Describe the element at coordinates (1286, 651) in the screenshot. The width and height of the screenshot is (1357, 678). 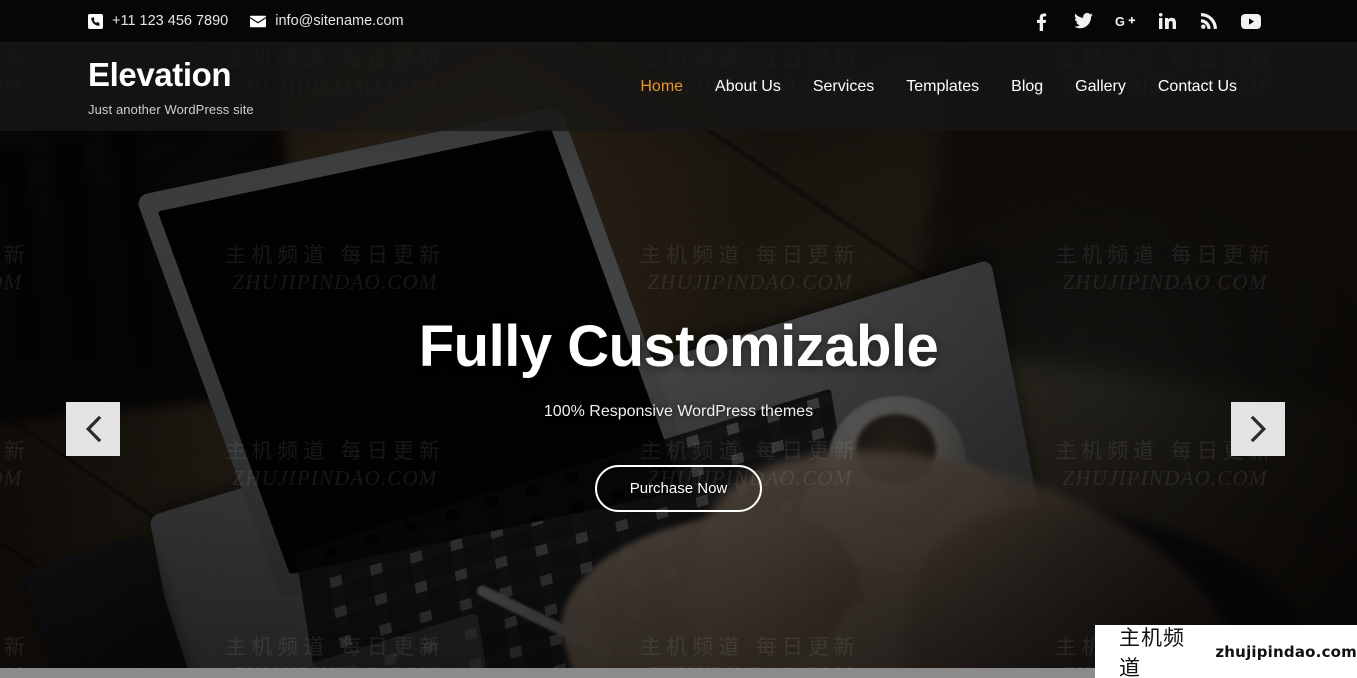
I see `badge-domain-text: zhujipindao.com` at that location.